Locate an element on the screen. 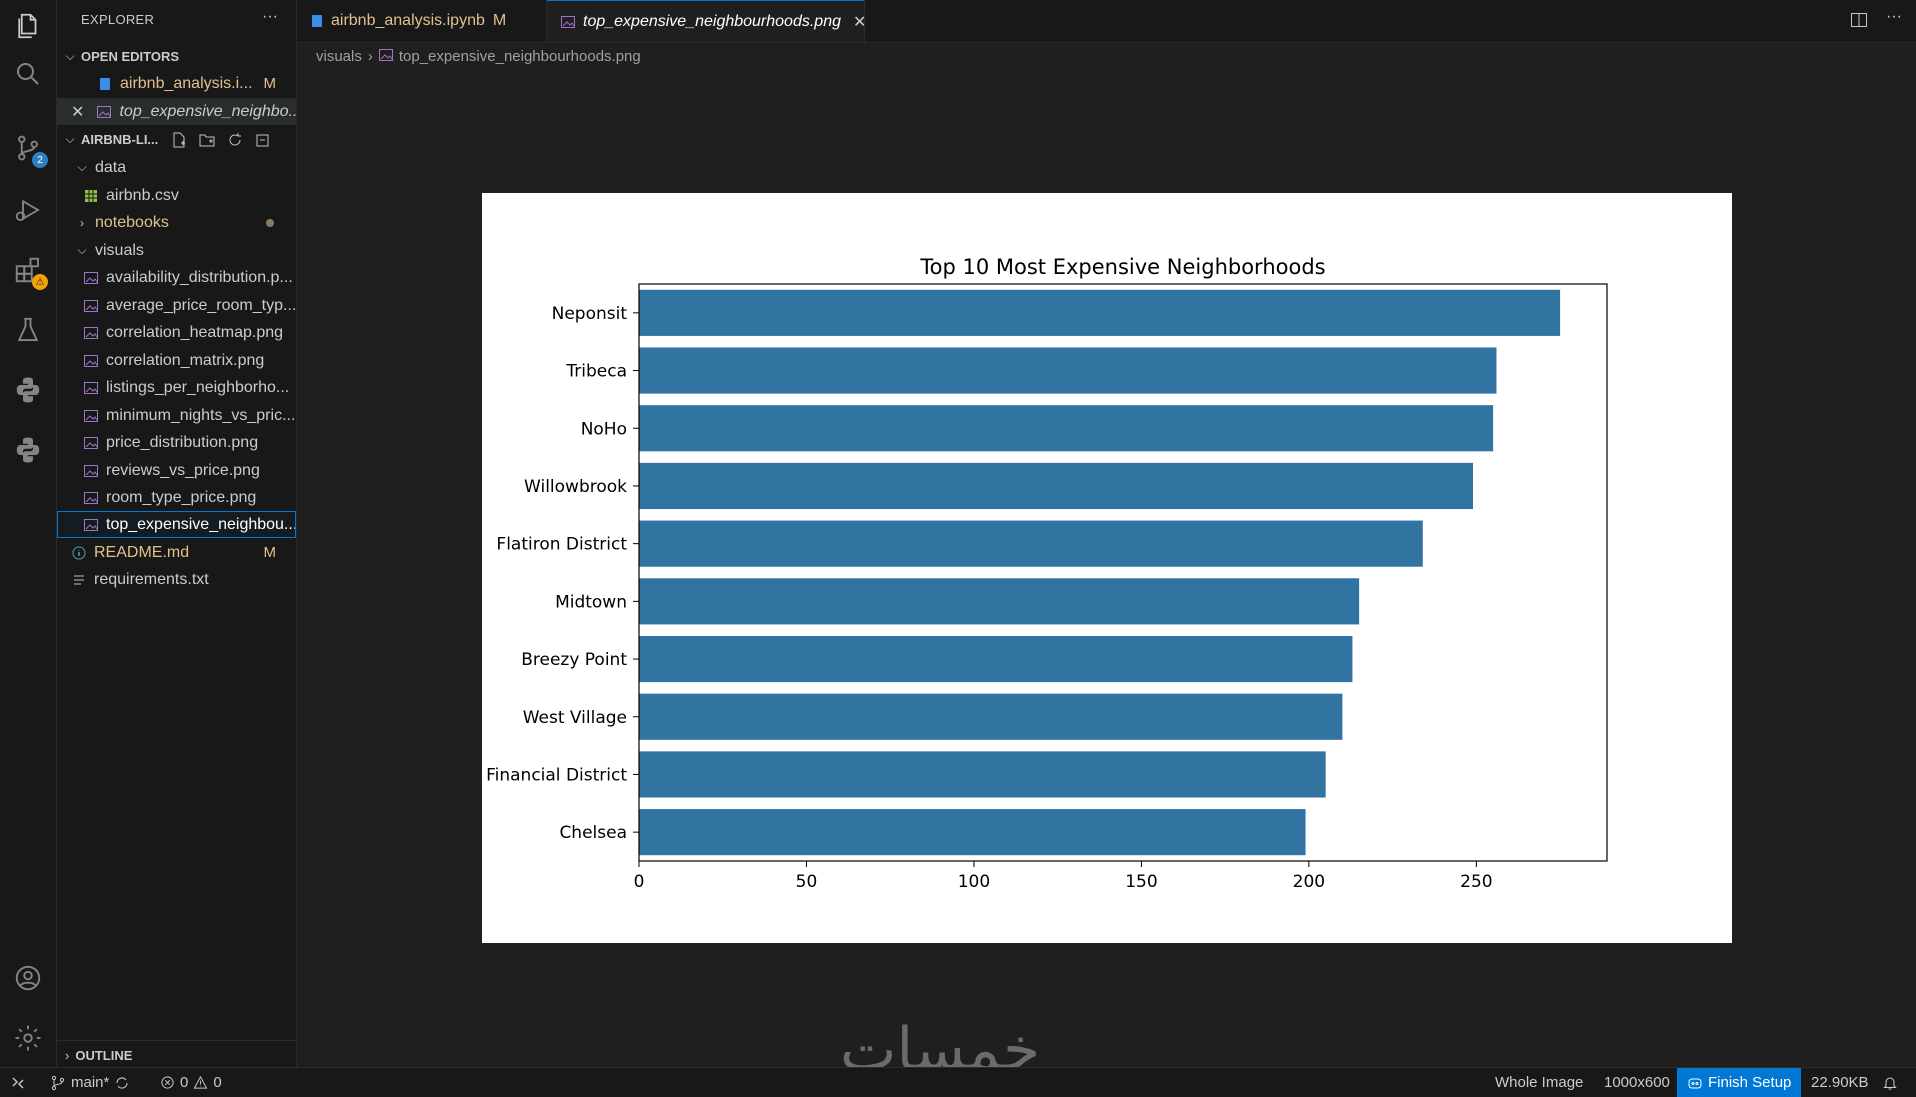  breadcrumb-folder: visuals is located at coordinates (339, 56).